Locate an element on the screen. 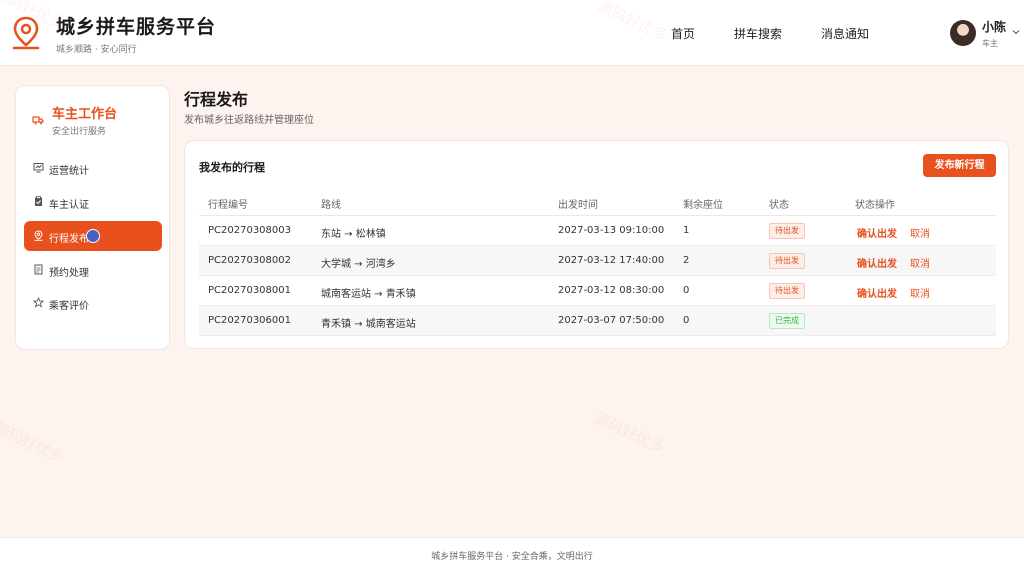 This screenshot has height=576, width=1024. publish-new-trip-button: 发布新行程 is located at coordinates (959, 165).